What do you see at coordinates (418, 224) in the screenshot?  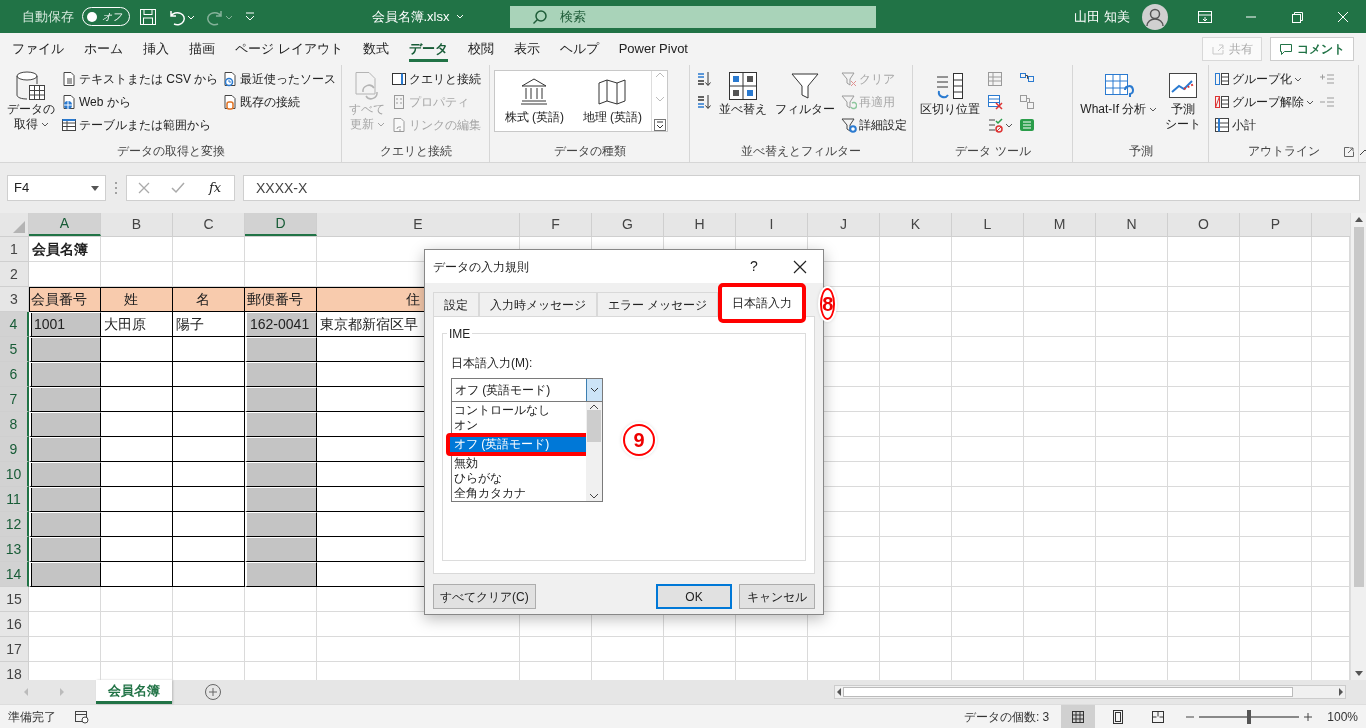 I see `column-header: E` at bounding box center [418, 224].